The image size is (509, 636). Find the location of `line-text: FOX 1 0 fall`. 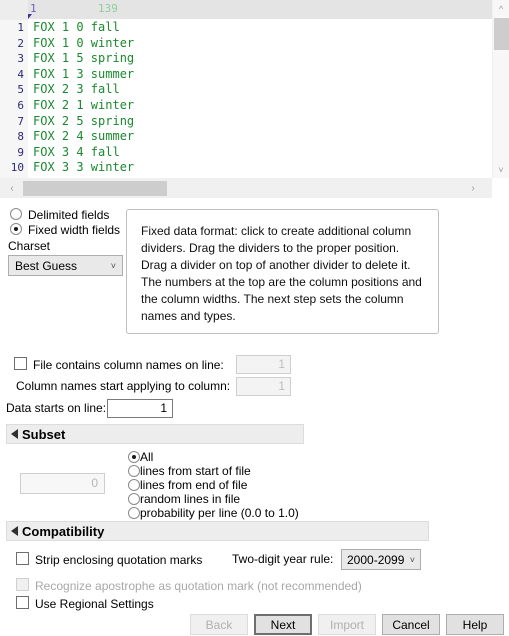

line-text: FOX 1 0 fall is located at coordinates (76, 27).